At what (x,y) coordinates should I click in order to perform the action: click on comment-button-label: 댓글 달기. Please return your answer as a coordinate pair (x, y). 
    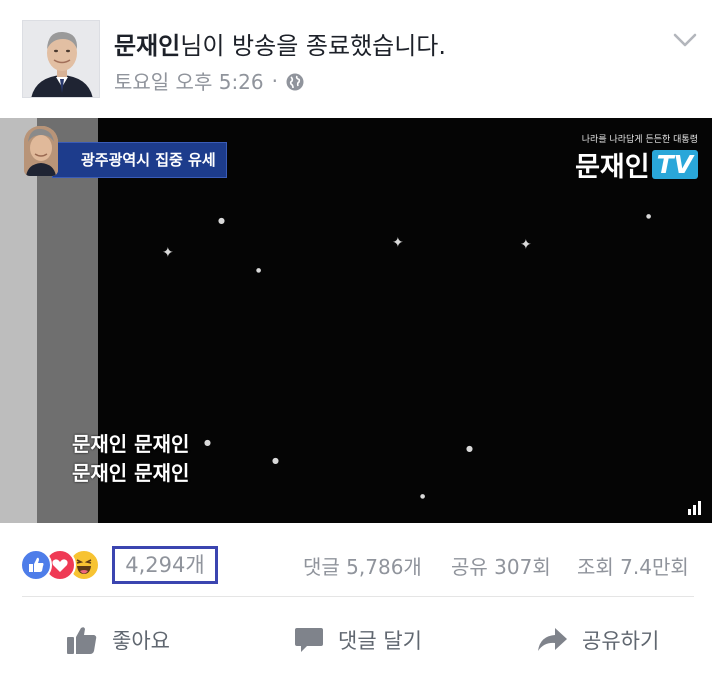
    Looking at the image, I should click on (380, 641).